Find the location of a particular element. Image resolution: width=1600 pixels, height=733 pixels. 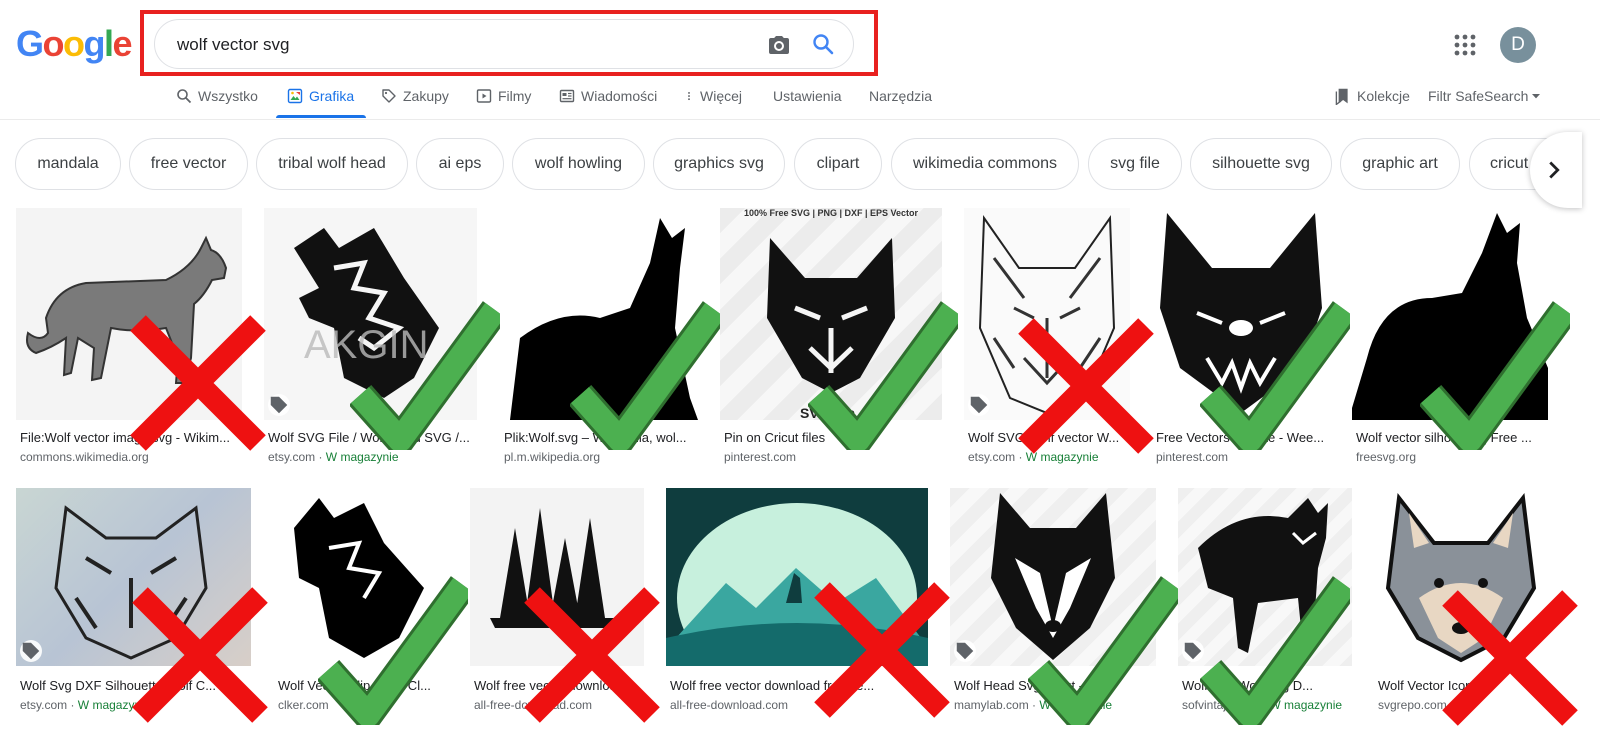

tab-images: Grafika is located at coordinates (320, 96).